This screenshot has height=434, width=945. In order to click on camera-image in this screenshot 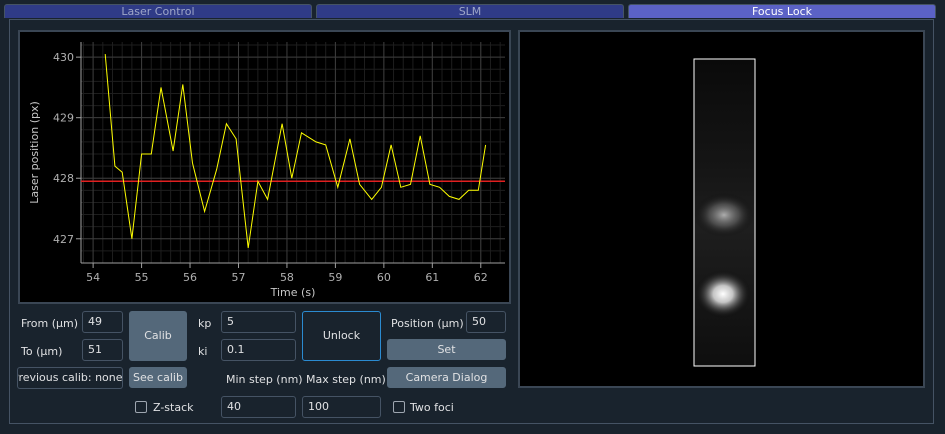, I will do `click(724, 212)`.